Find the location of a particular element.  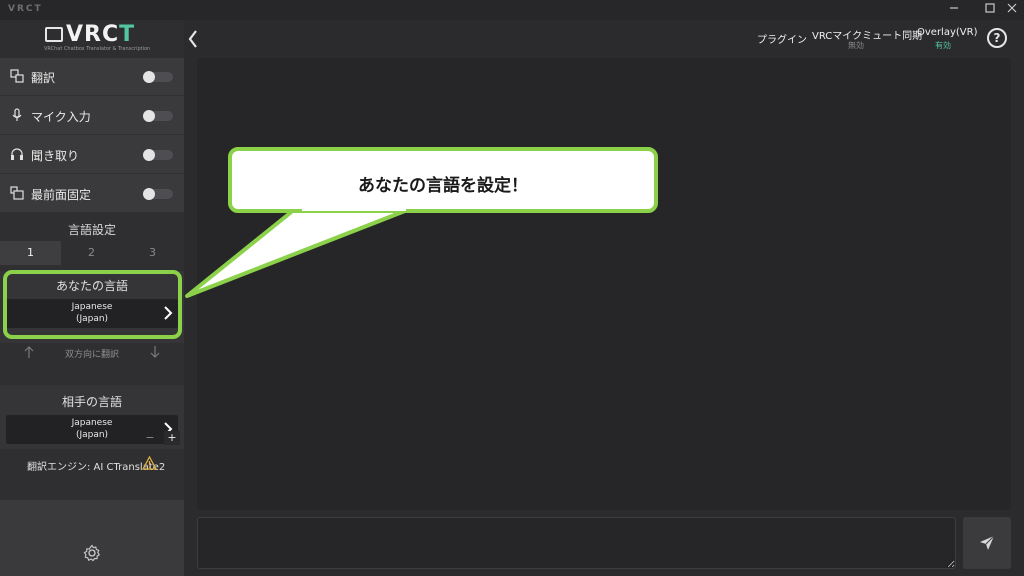

target-language-caption: 相手の言語 is located at coordinates (91, 402).